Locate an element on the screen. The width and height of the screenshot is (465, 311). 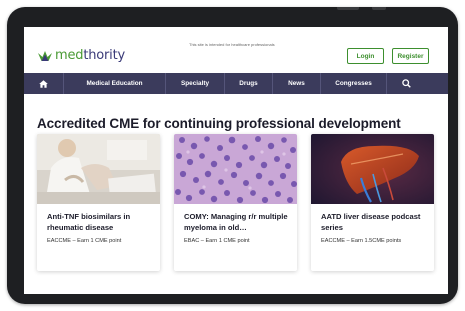
card-image-myeloma-cells is located at coordinates (235, 169).